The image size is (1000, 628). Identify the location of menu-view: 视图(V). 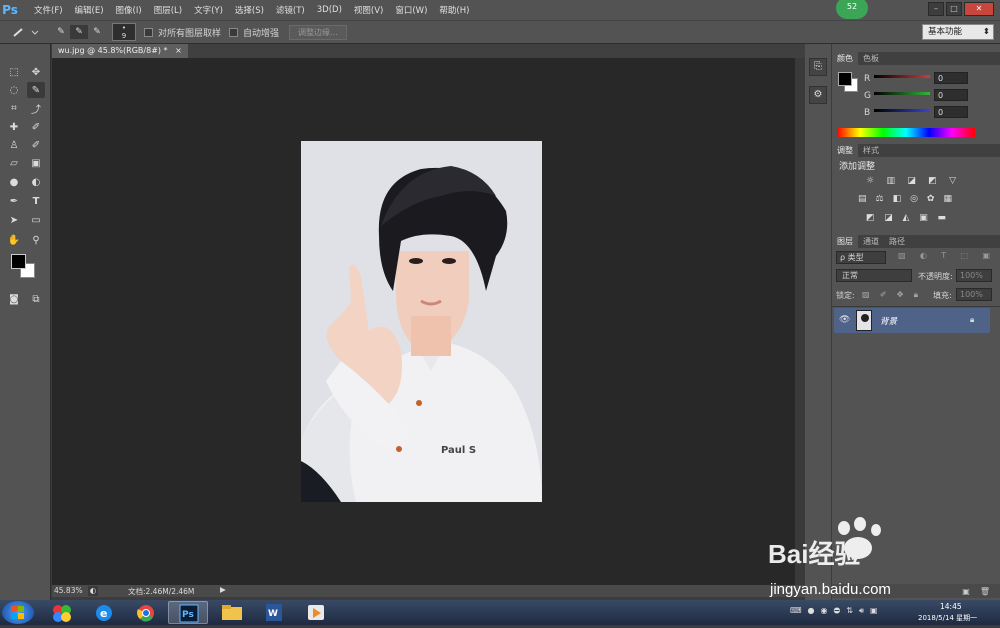
(368, 10).